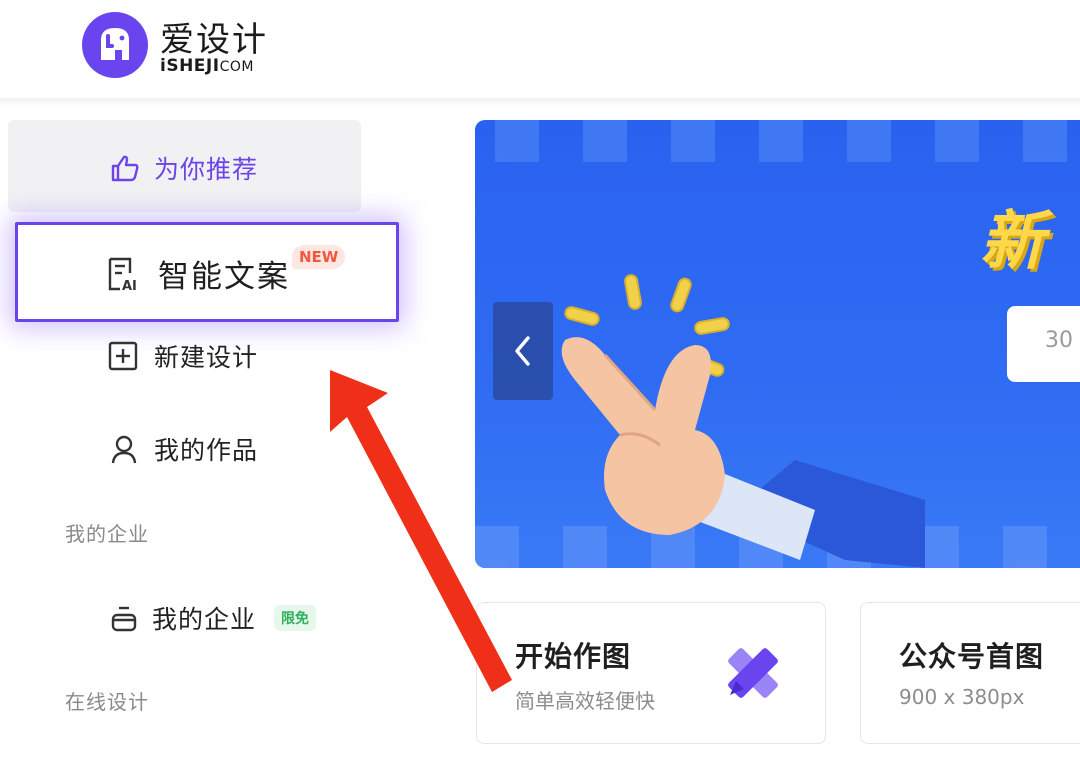  I want to click on sidebar-item-my-company: 我的企业 限免, so click(213, 618).